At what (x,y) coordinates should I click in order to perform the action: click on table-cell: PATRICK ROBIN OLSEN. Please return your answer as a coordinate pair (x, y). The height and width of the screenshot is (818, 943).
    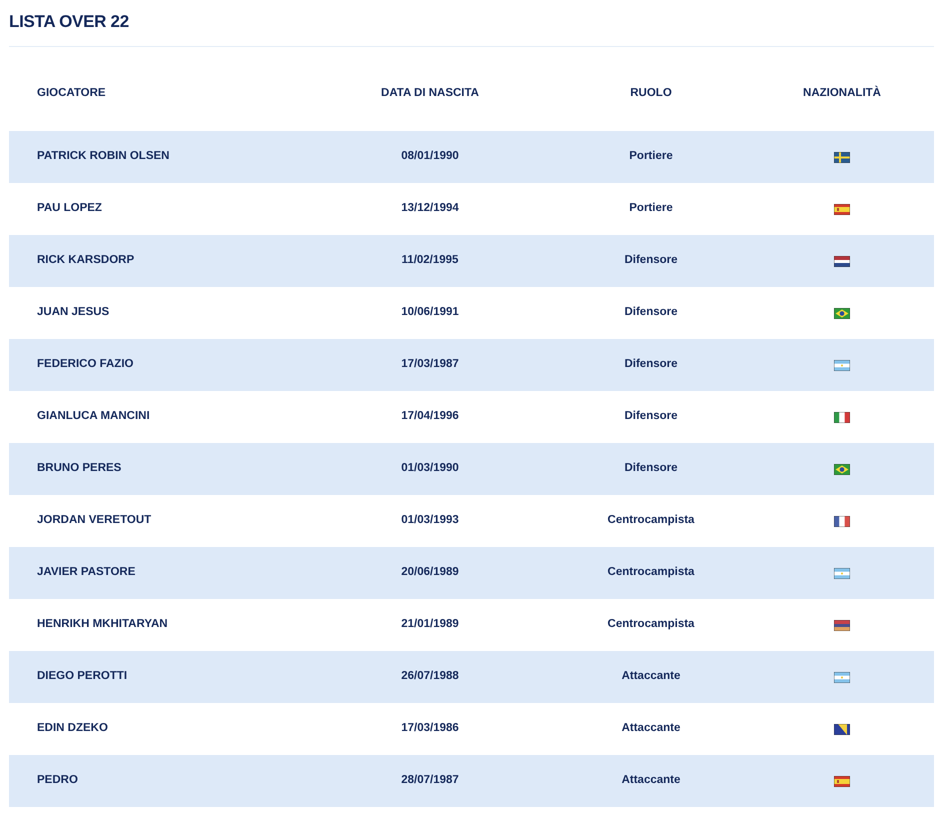
    Looking at the image, I should click on (103, 156).